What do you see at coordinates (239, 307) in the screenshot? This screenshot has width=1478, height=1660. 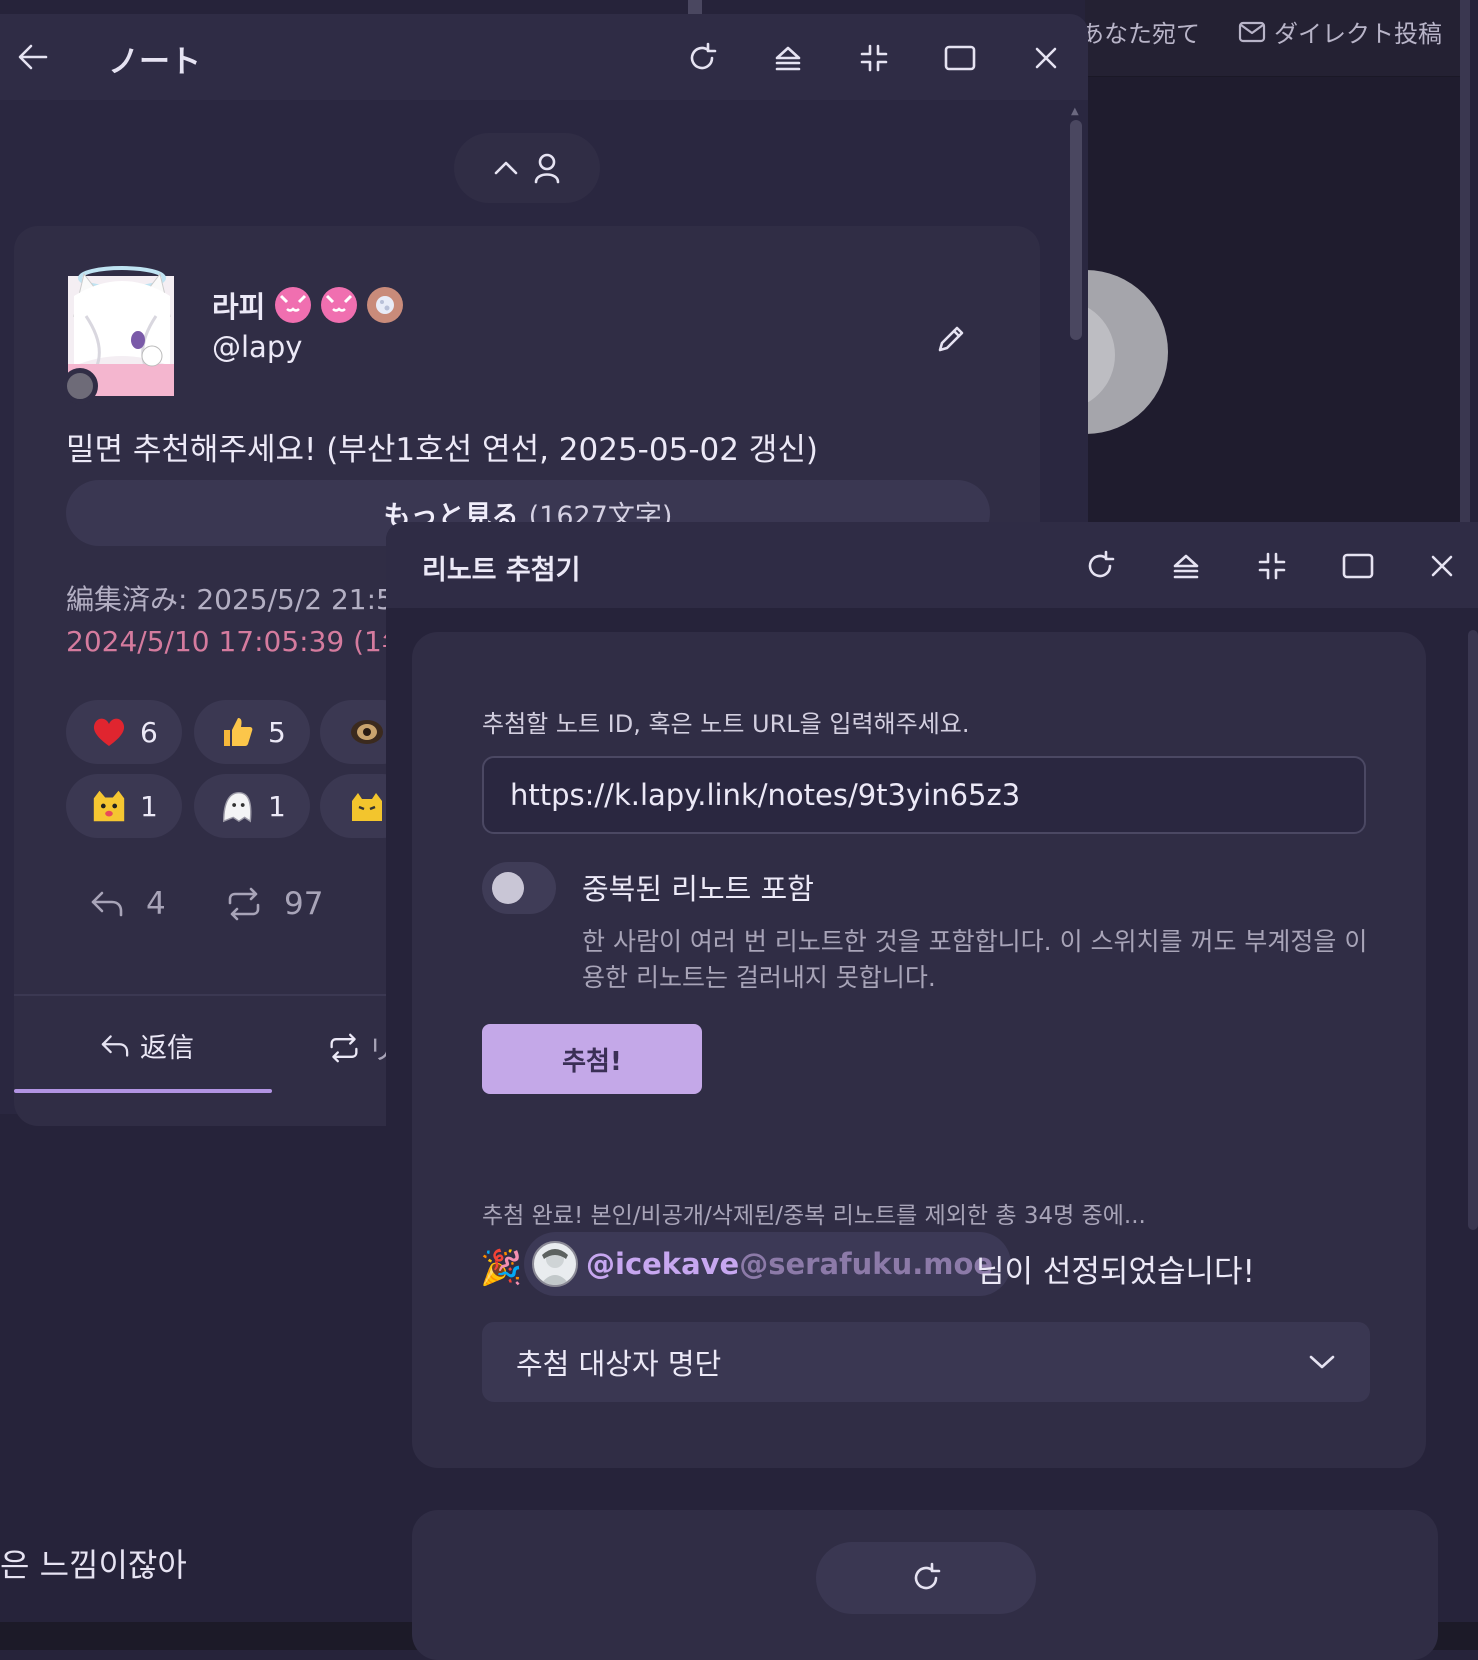 I see `display-name-text: 라피` at bounding box center [239, 307].